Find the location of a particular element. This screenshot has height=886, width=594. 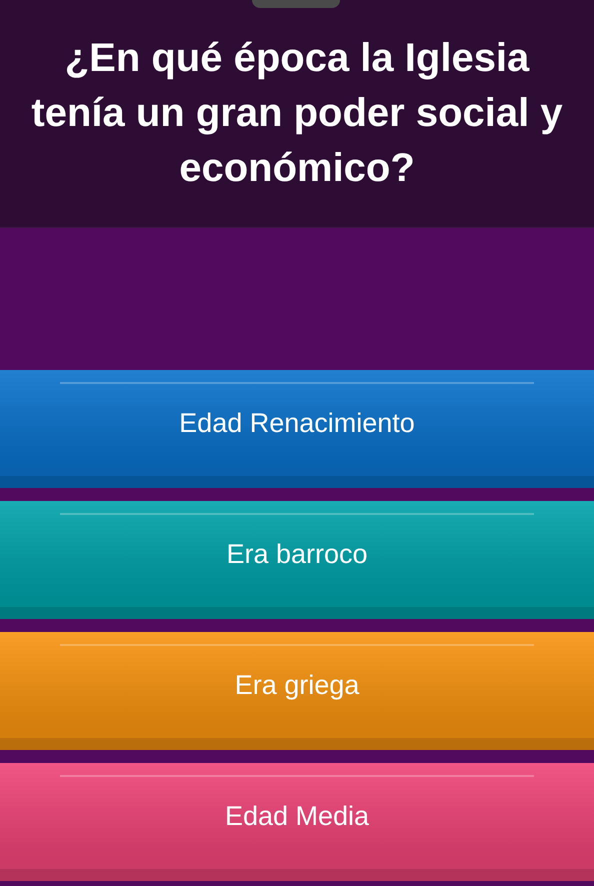

answer-option: Edad Media is located at coordinates (297, 822).